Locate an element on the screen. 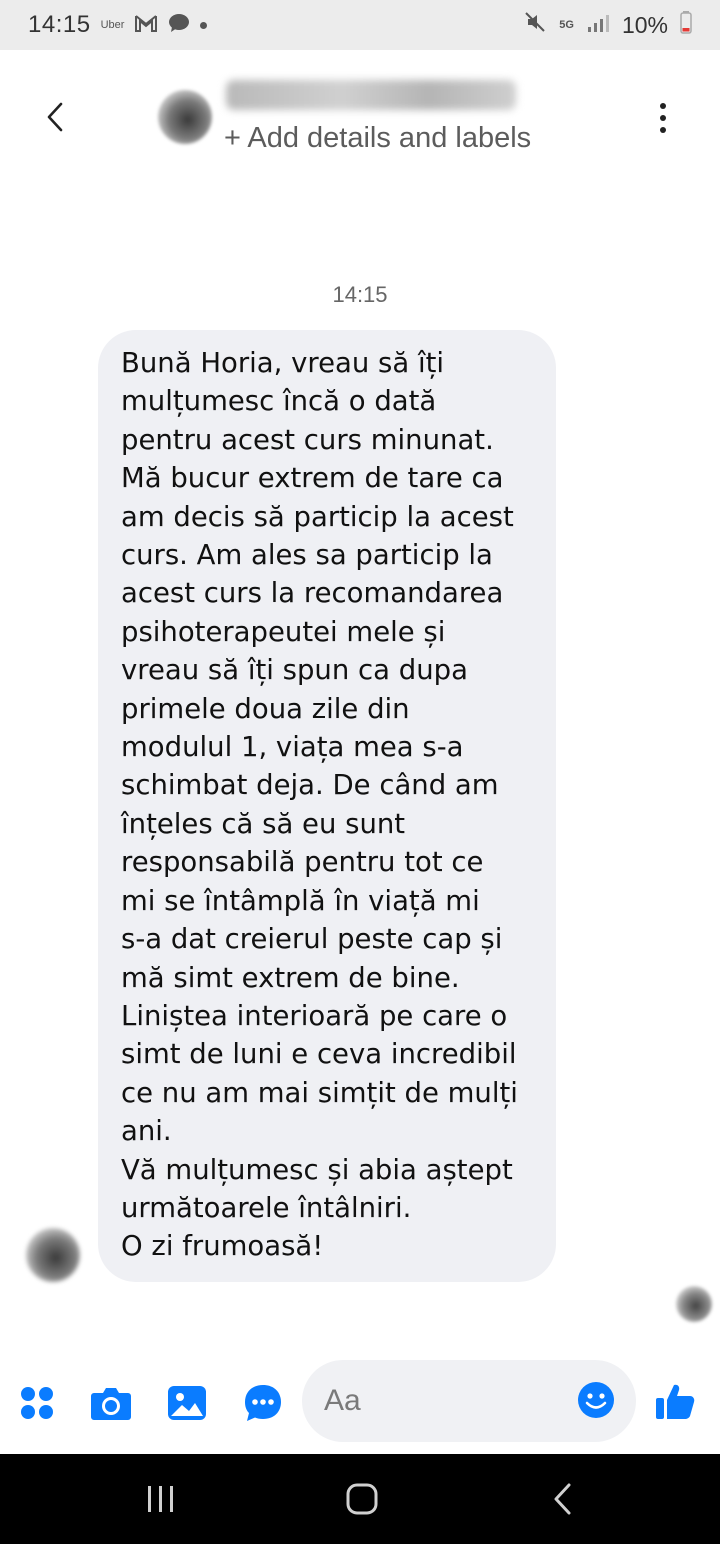  chat-notification-icon is located at coordinates (179, 25).